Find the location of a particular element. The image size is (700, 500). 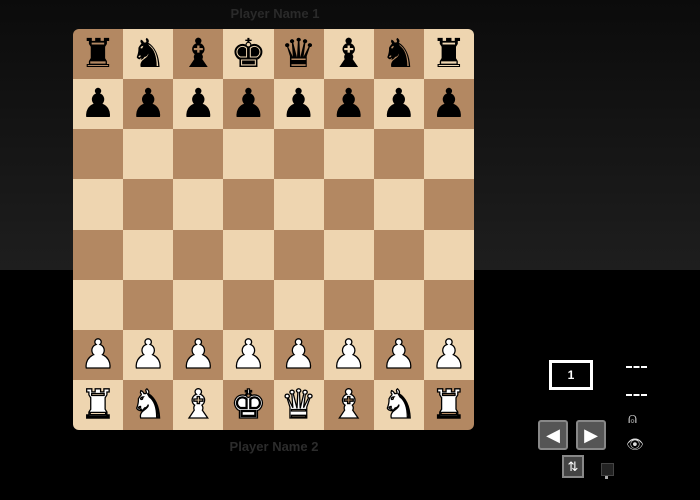

toggle-checkbox is located at coordinates (607, 469).